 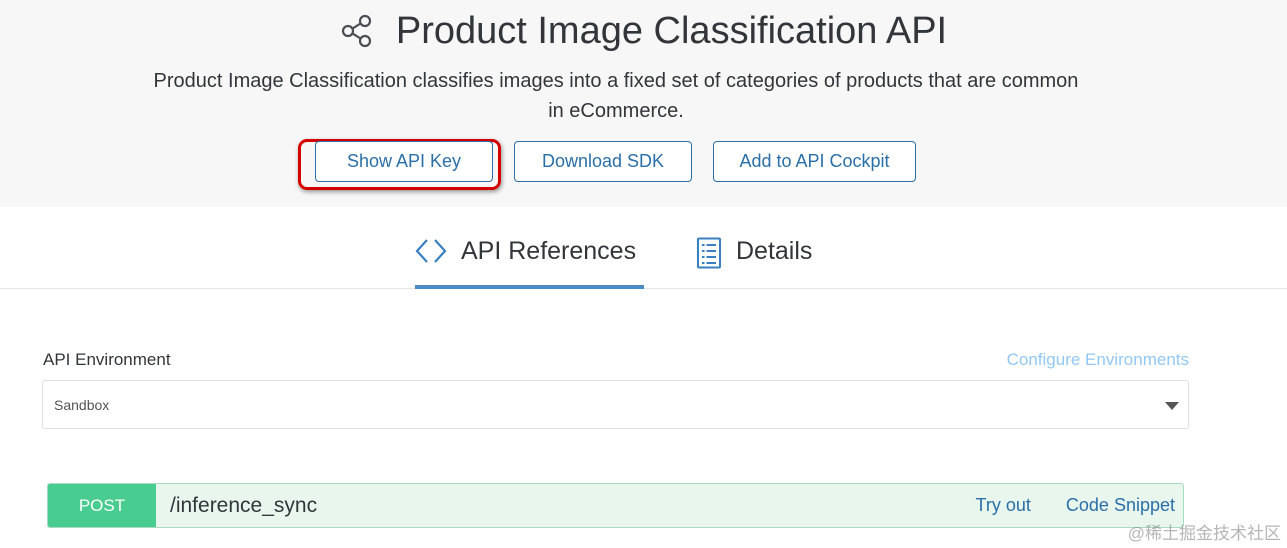 I want to click on page-title: Product Image Classification API, so click(x=671, y=31).